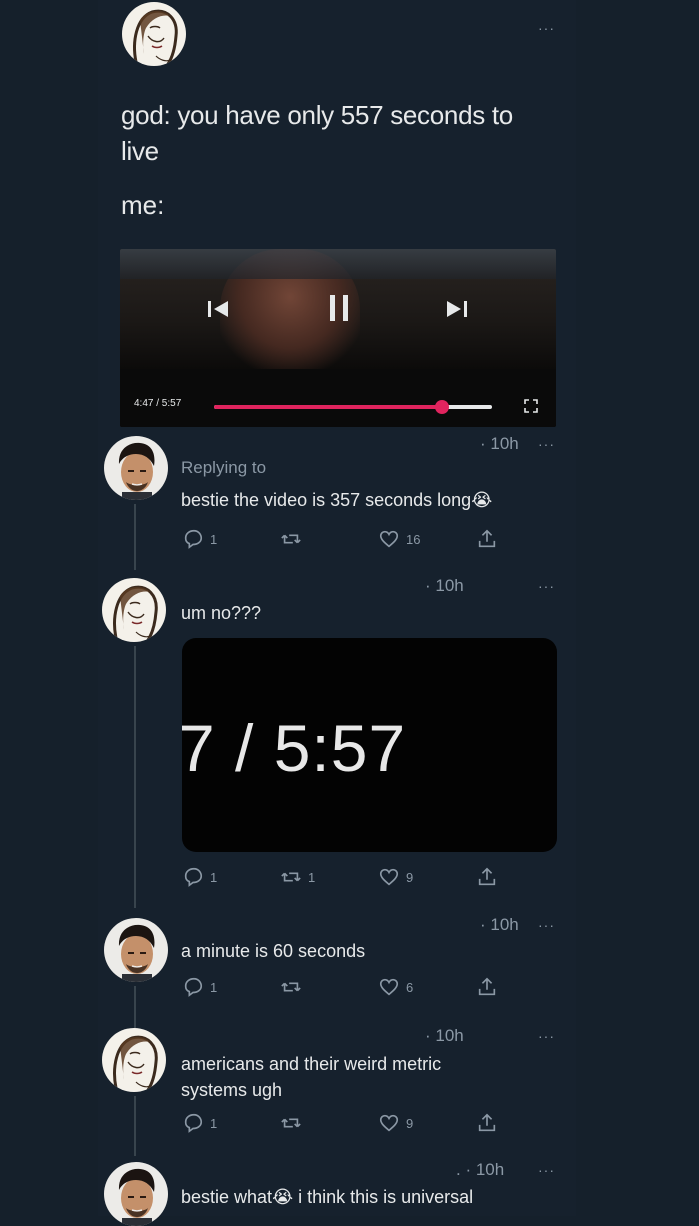  What do you see at coordinates (326, 500) in the screenshot?
I see `tweet-text-body: bestie the video is 357 seconds long` at bounding box center [326, 500].